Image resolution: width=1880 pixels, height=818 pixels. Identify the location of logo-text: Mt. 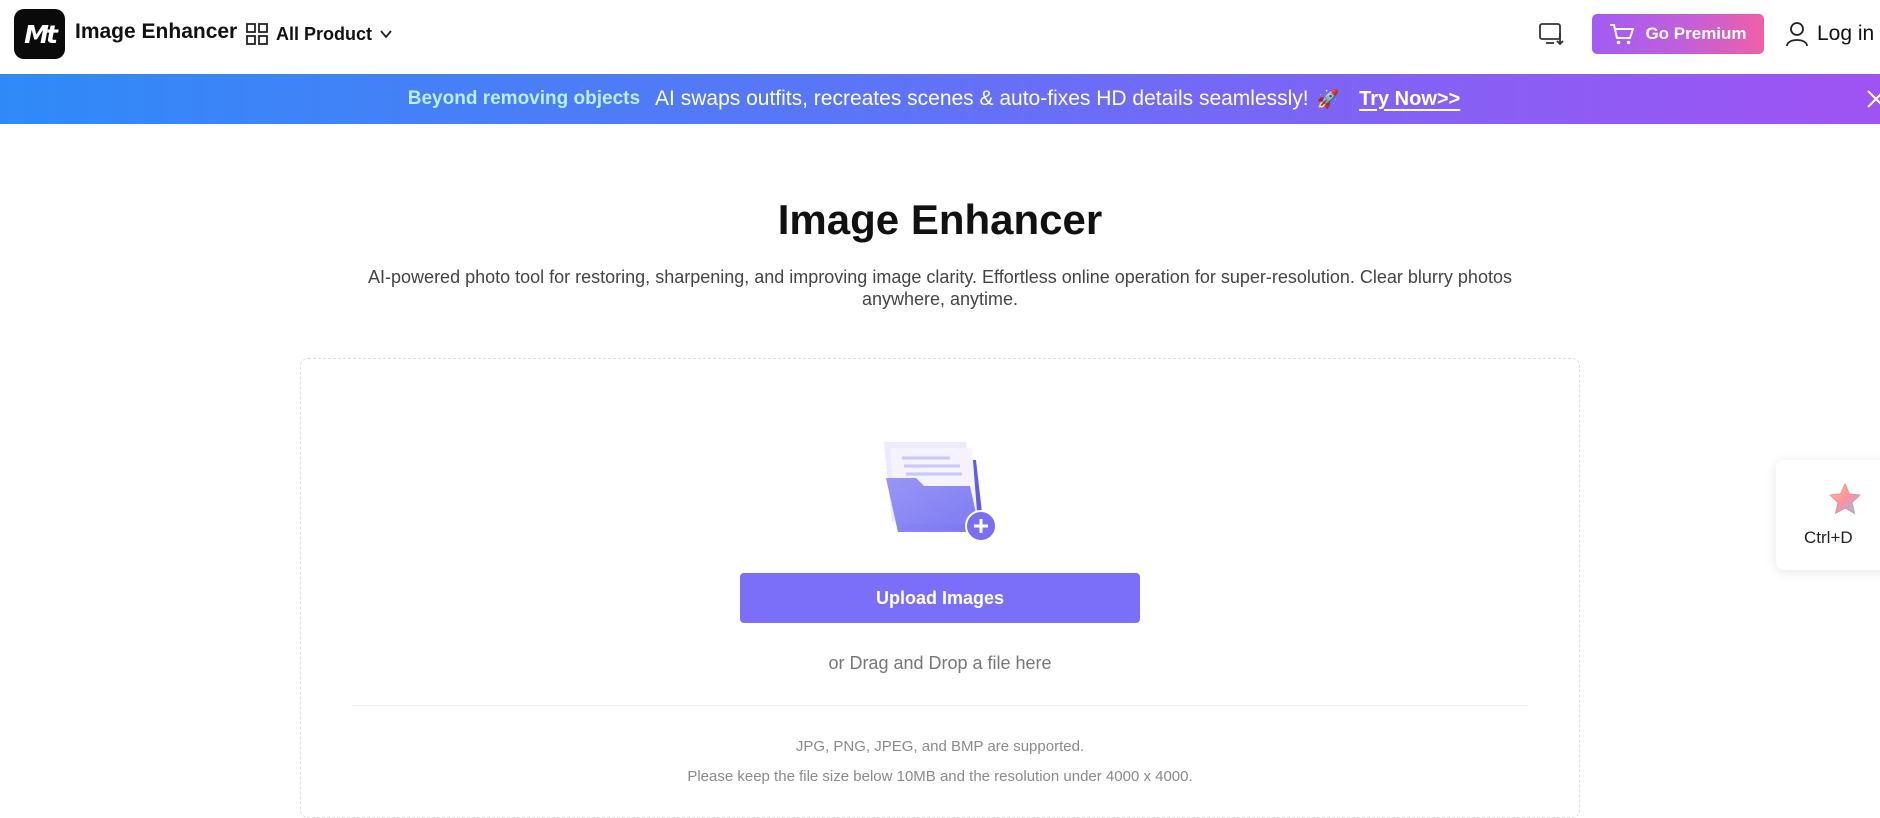
(41, 34).